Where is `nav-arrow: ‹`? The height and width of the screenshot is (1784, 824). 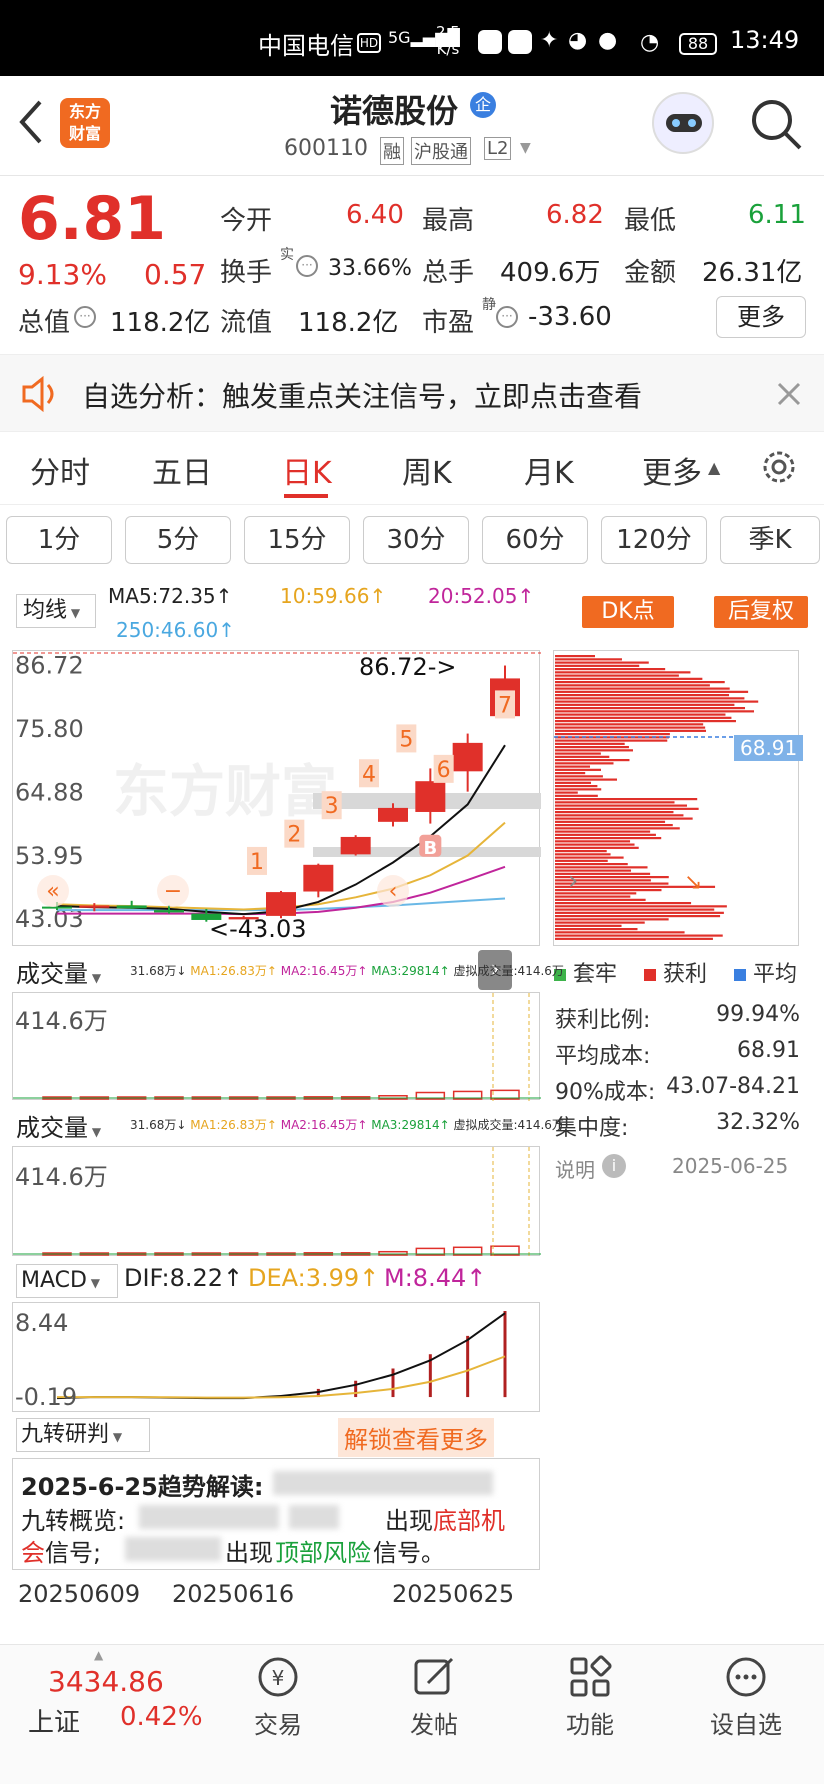 nav-arrow: ‹ is located at coordinates (393, 891).